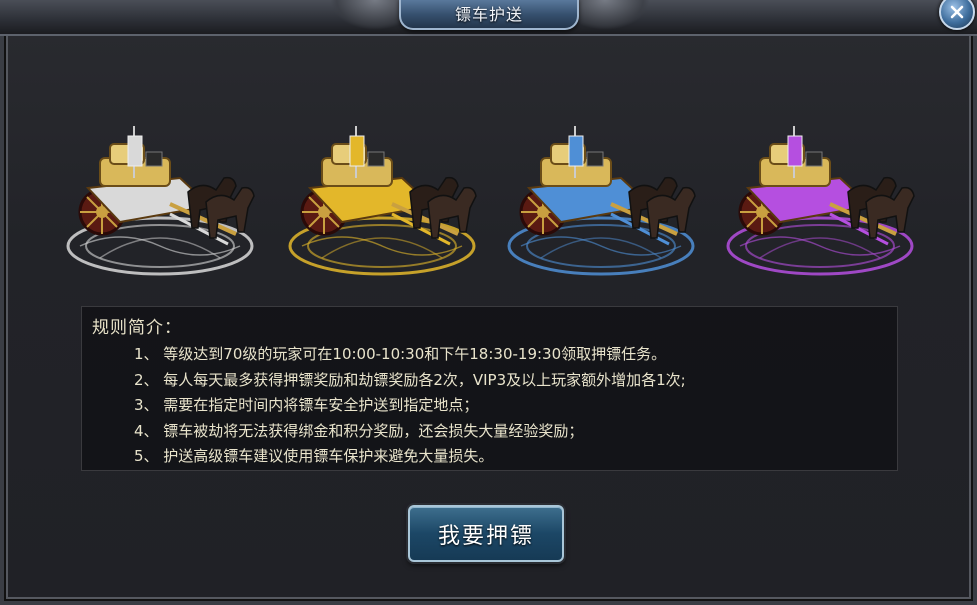  What do you see at coordinates (314, 456) in the screenshot?
I see `rule-item-5: 5、 护送高级镖车建议使用镖车保护来避免大量损失。` at bounding box center [314, 456].